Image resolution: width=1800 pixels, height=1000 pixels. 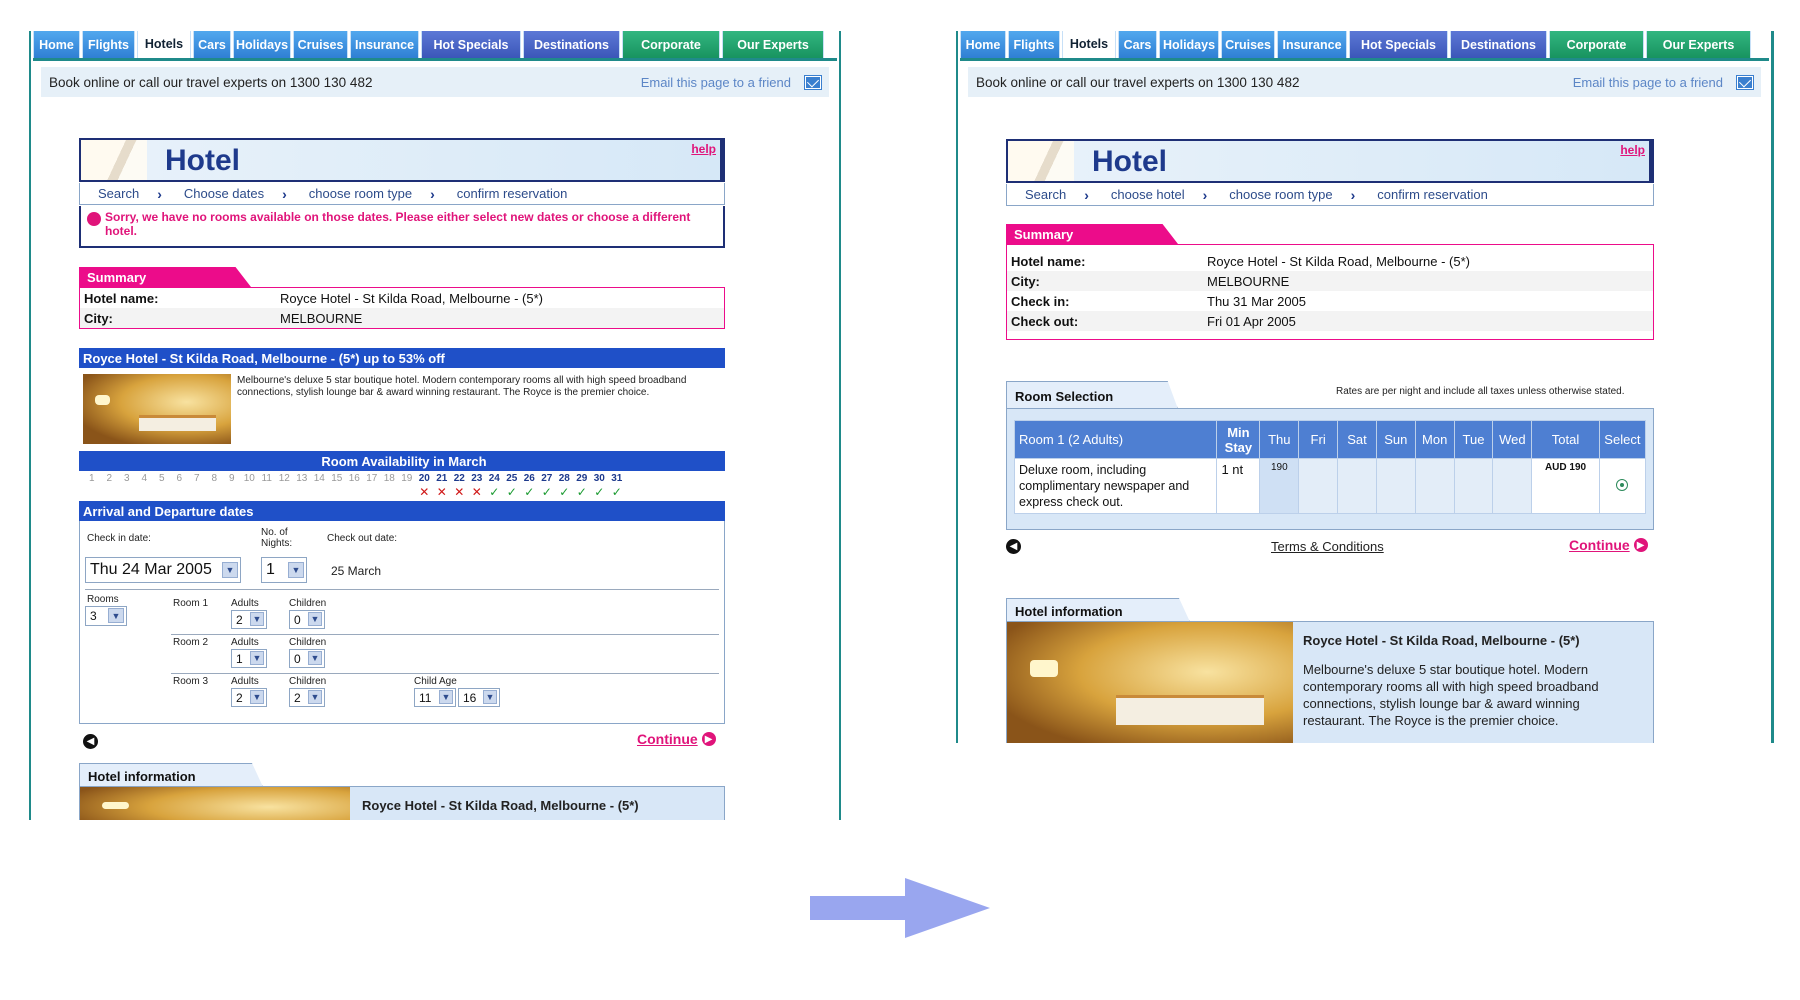 I want to click on rooms-select: 3 ▼, so click(x=106, y=616).